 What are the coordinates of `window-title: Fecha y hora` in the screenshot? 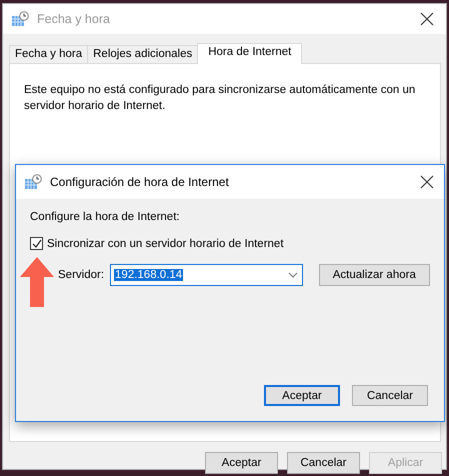 It's located at (74, 19).